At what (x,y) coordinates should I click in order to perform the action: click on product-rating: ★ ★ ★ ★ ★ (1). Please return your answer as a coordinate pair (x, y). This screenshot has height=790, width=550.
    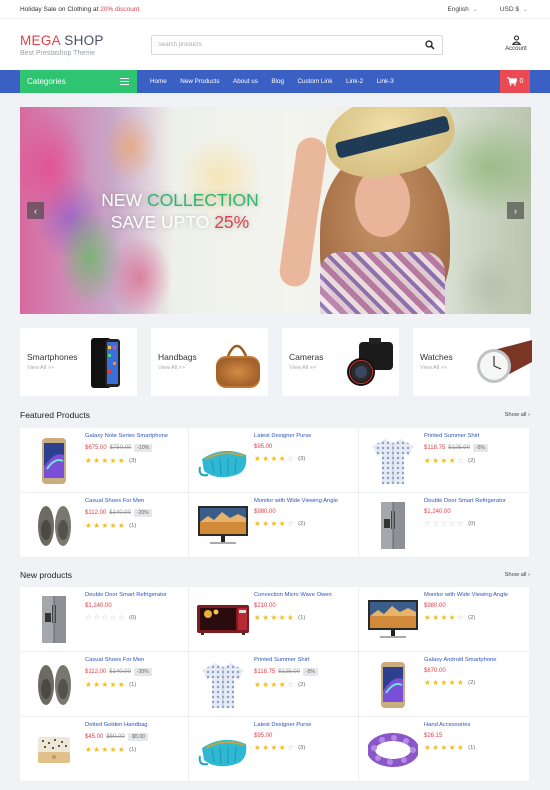
    Looking at the image, I should click on (134, 526).